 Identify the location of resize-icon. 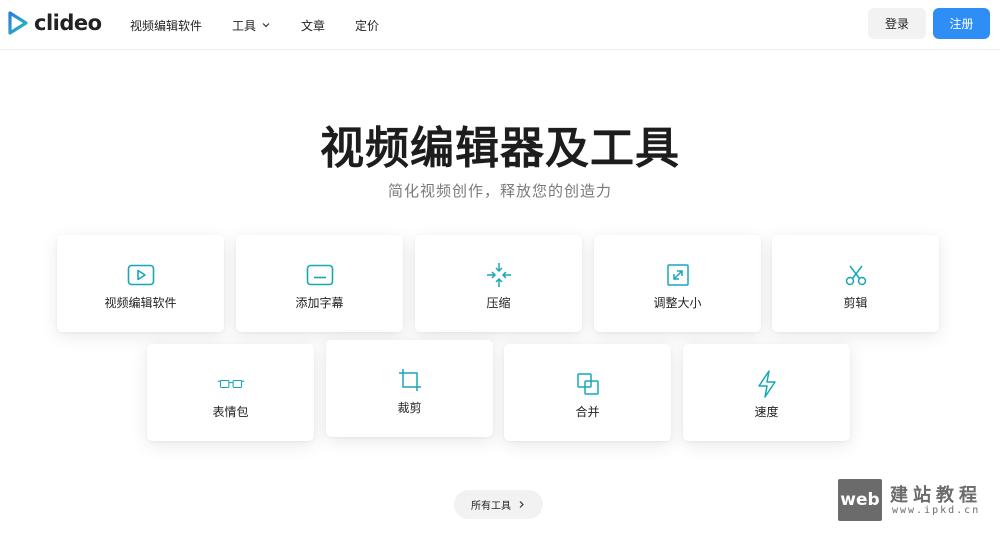
(678, 275).